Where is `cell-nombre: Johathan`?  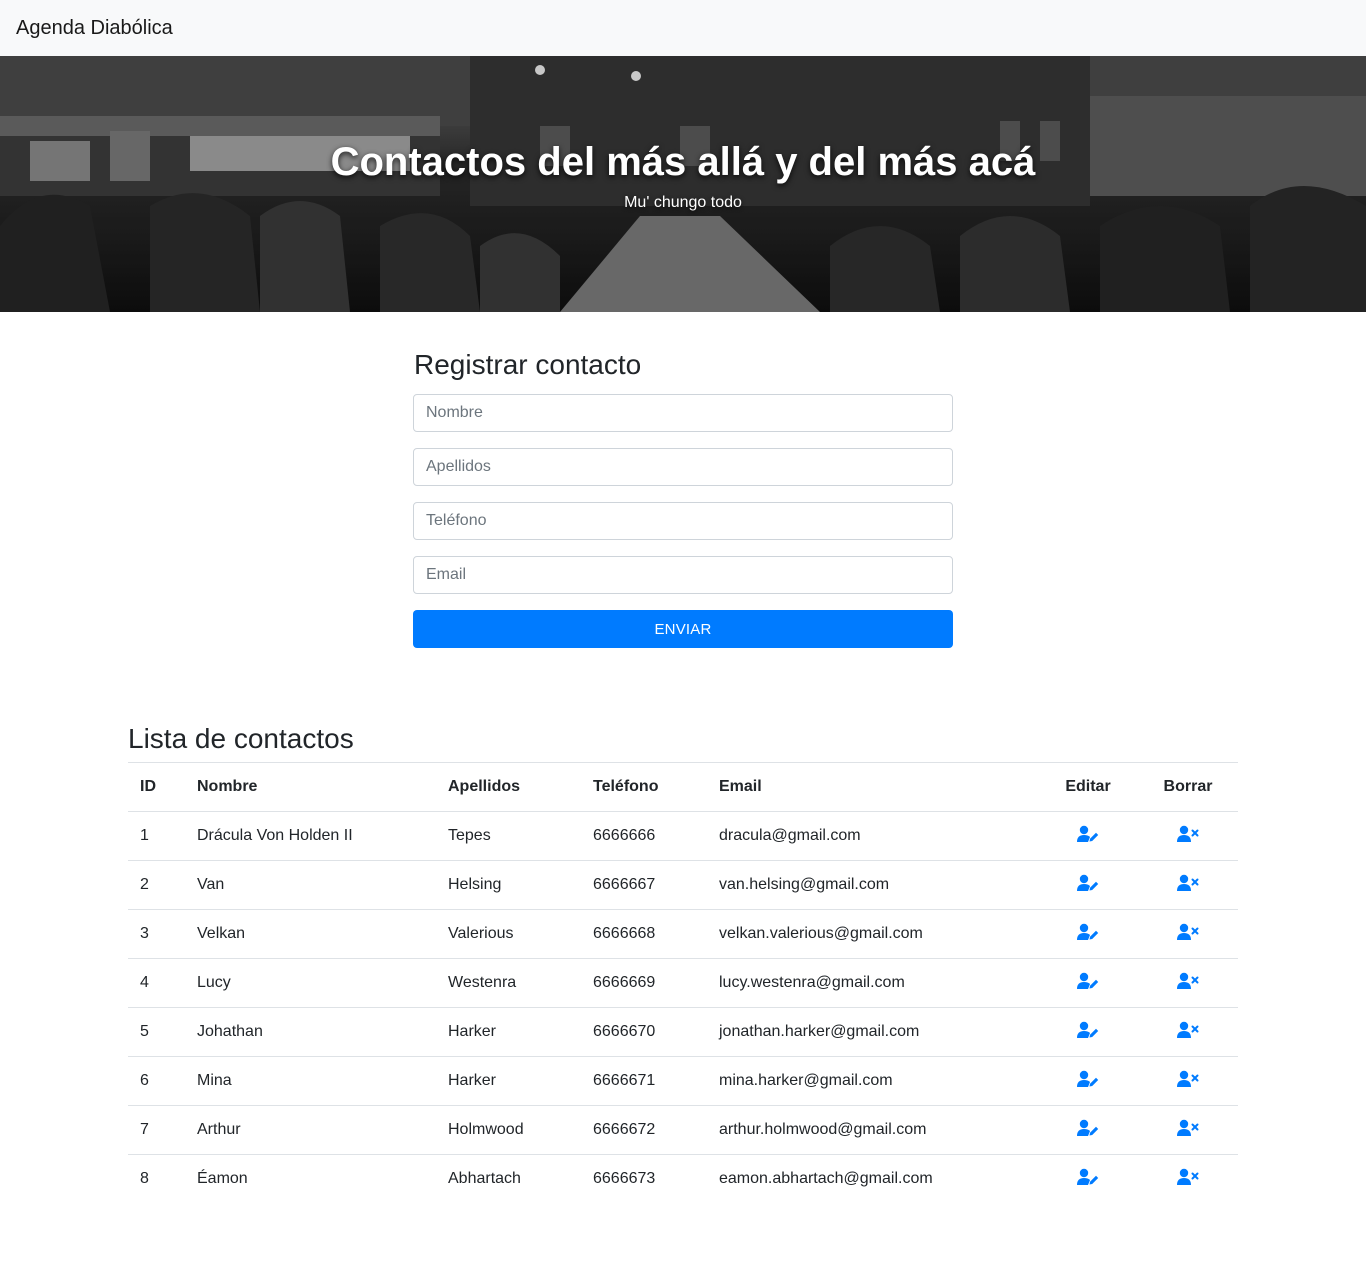
cell-nombre: Johathan is located at coordinates (310, 1032).